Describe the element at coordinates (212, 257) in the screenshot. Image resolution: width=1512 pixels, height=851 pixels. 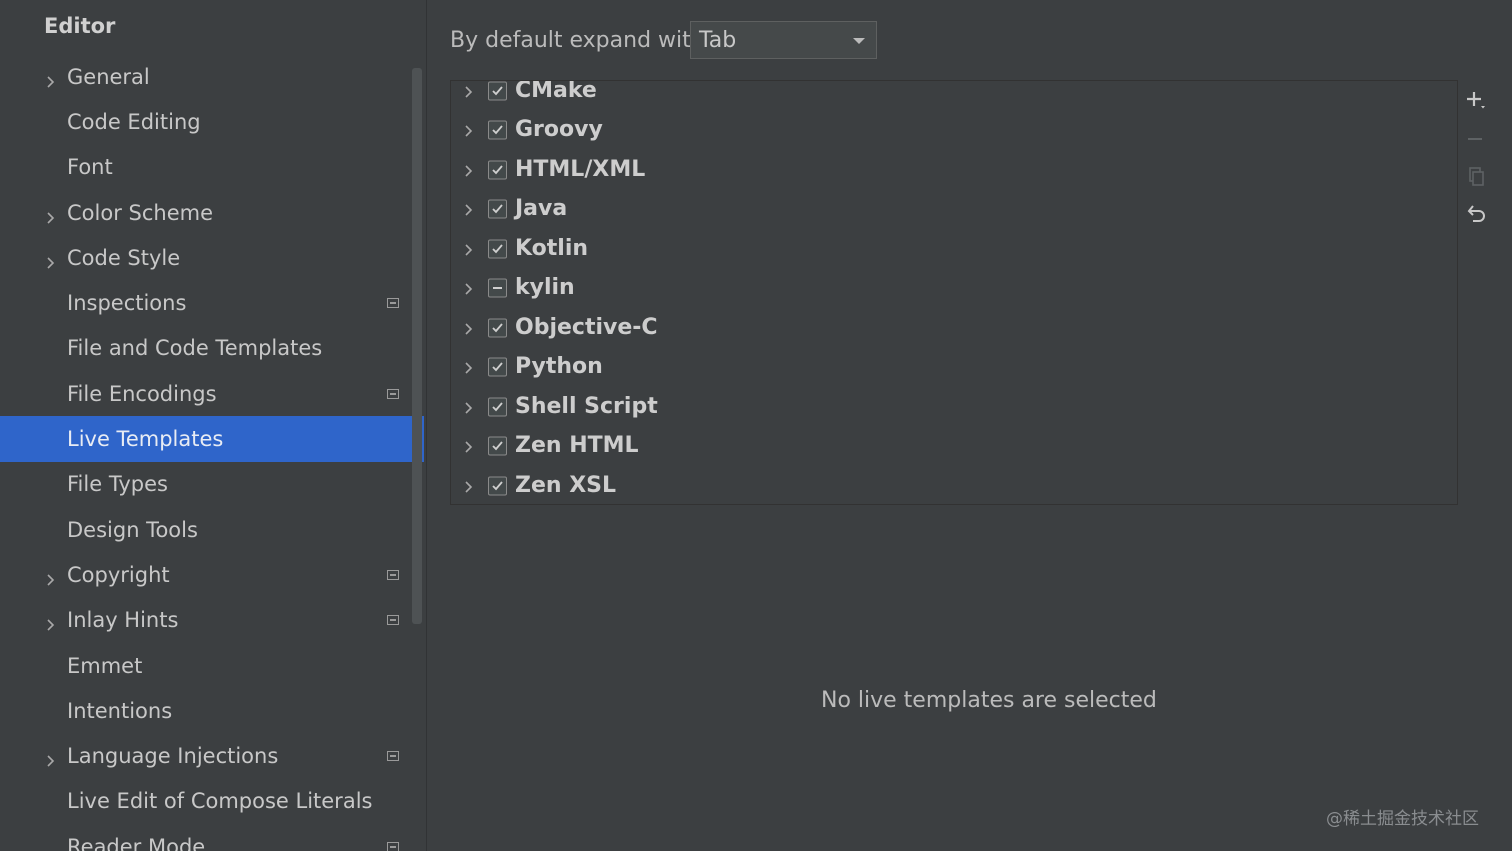
I see `sidebar-item-code-style: Code Style` at that location.